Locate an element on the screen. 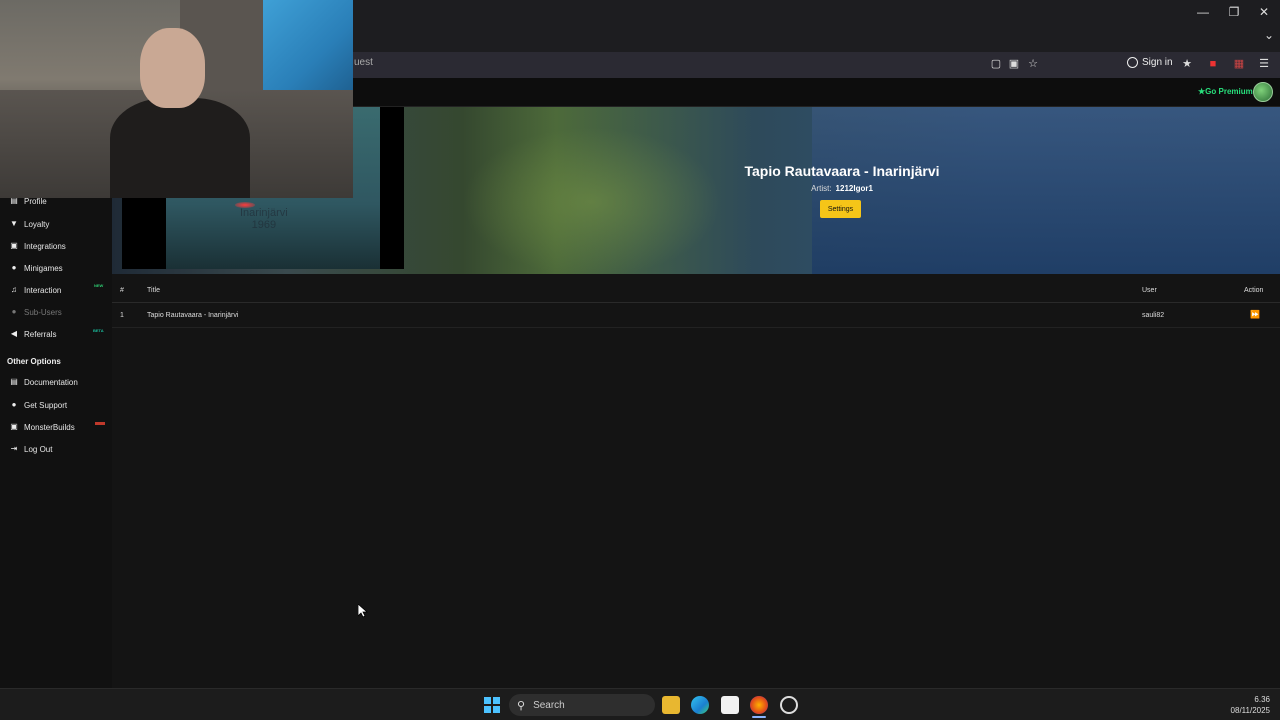 This screenshot has width=1280, height=720. book-icon: ▤ is located at coordinates (14, 381).